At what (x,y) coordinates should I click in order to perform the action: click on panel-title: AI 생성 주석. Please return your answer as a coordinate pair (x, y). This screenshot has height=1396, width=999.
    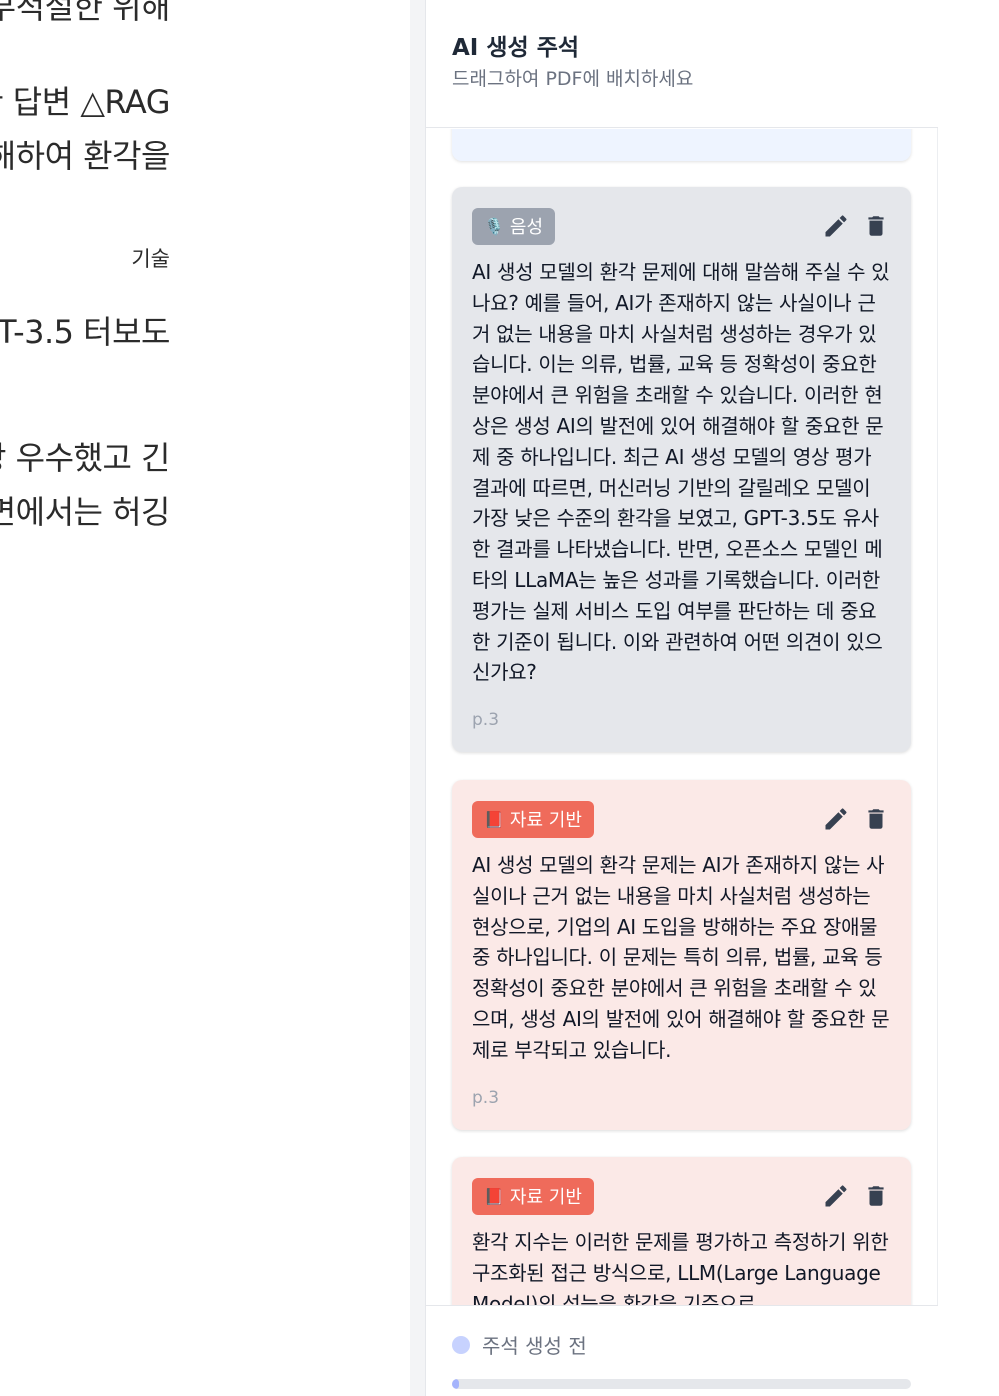
    Looking at the image, I should click on (516, 48).